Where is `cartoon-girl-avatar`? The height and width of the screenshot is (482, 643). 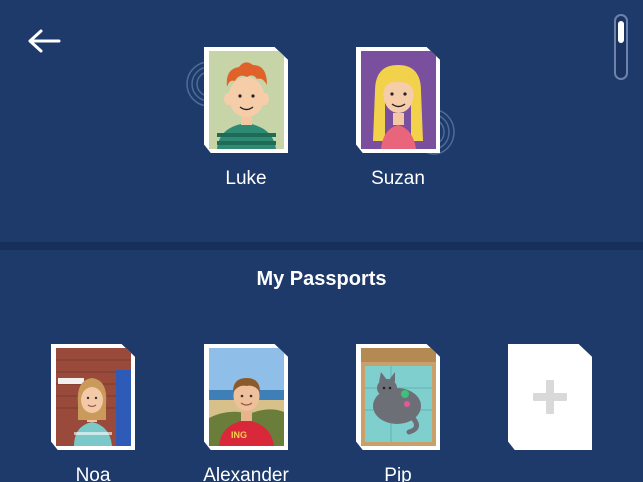
cartoon-girl-avatar is located at coordinates (398, 100).